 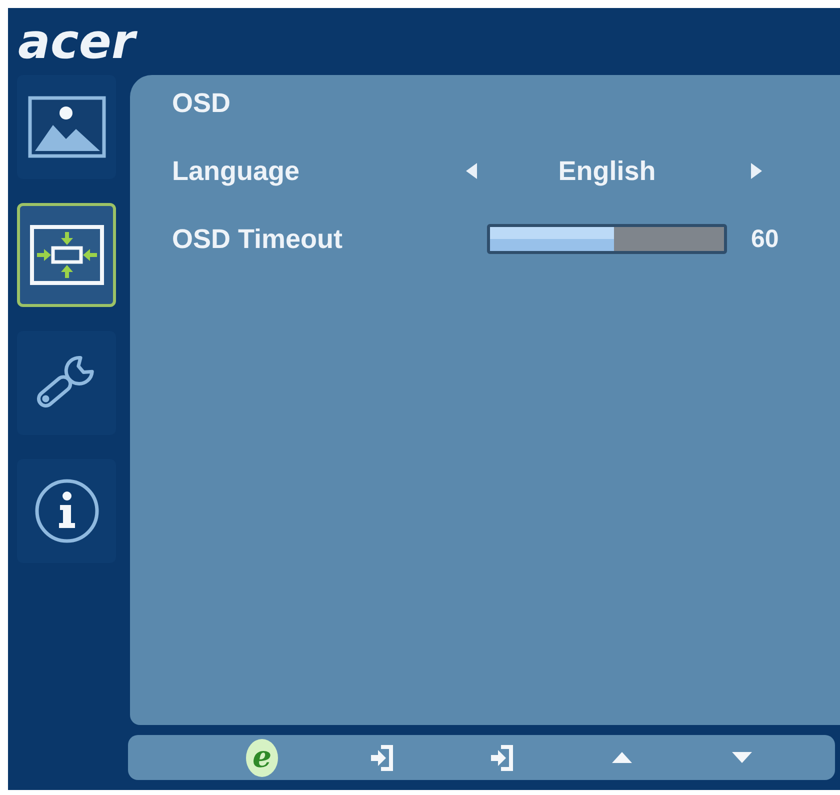 I want to click on logo: acer, so click(x=78, y=42).